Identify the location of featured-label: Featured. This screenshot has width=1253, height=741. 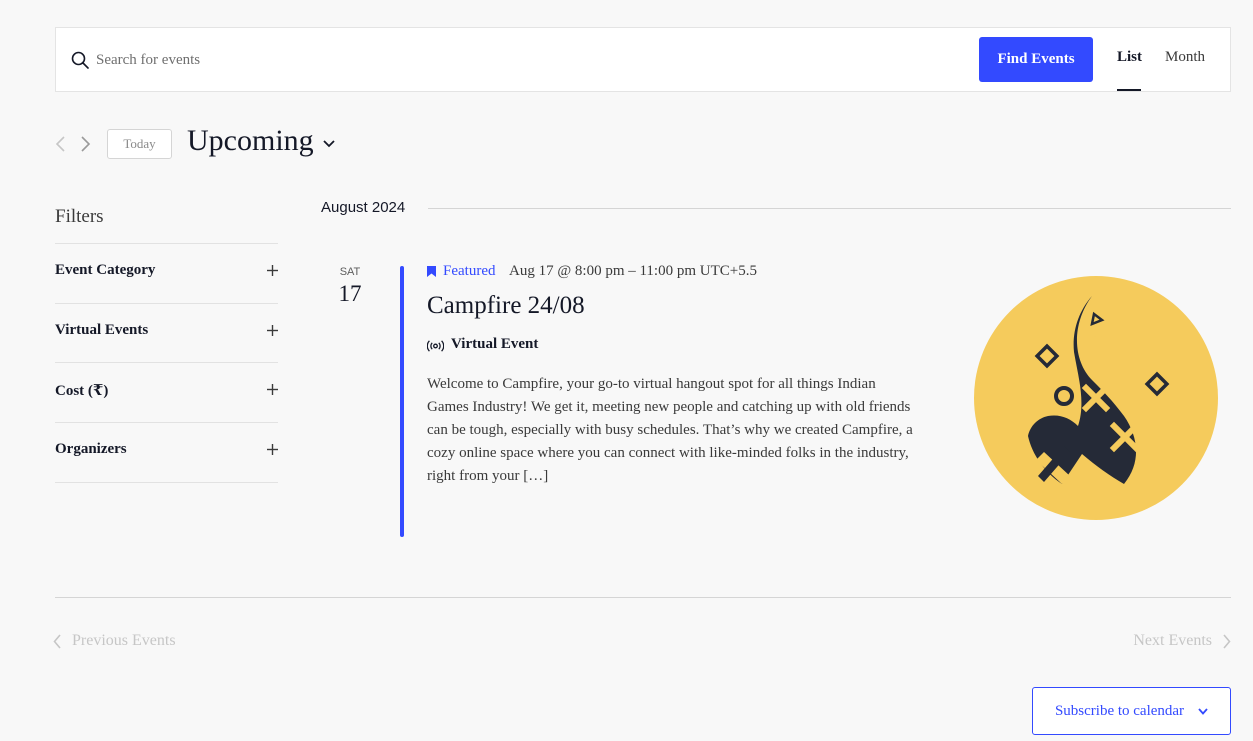
(469, 271).